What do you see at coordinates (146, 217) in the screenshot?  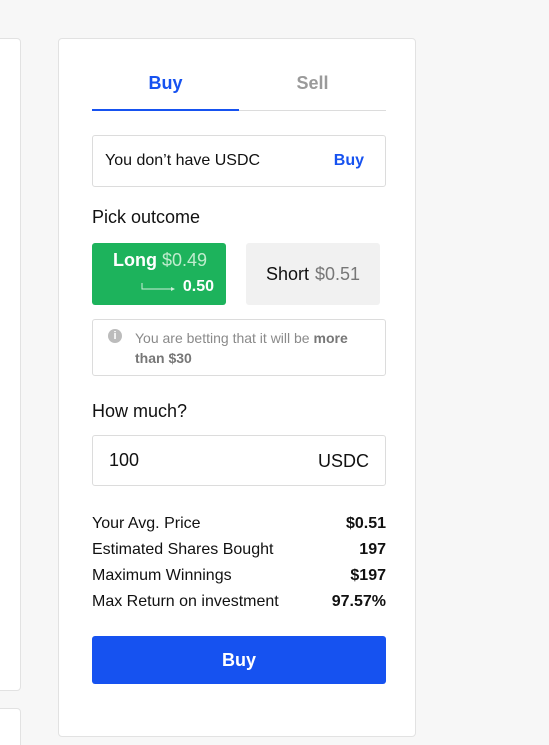 I see `pick-outcome-label: Pick outcome` at bounding box center [146, 217].